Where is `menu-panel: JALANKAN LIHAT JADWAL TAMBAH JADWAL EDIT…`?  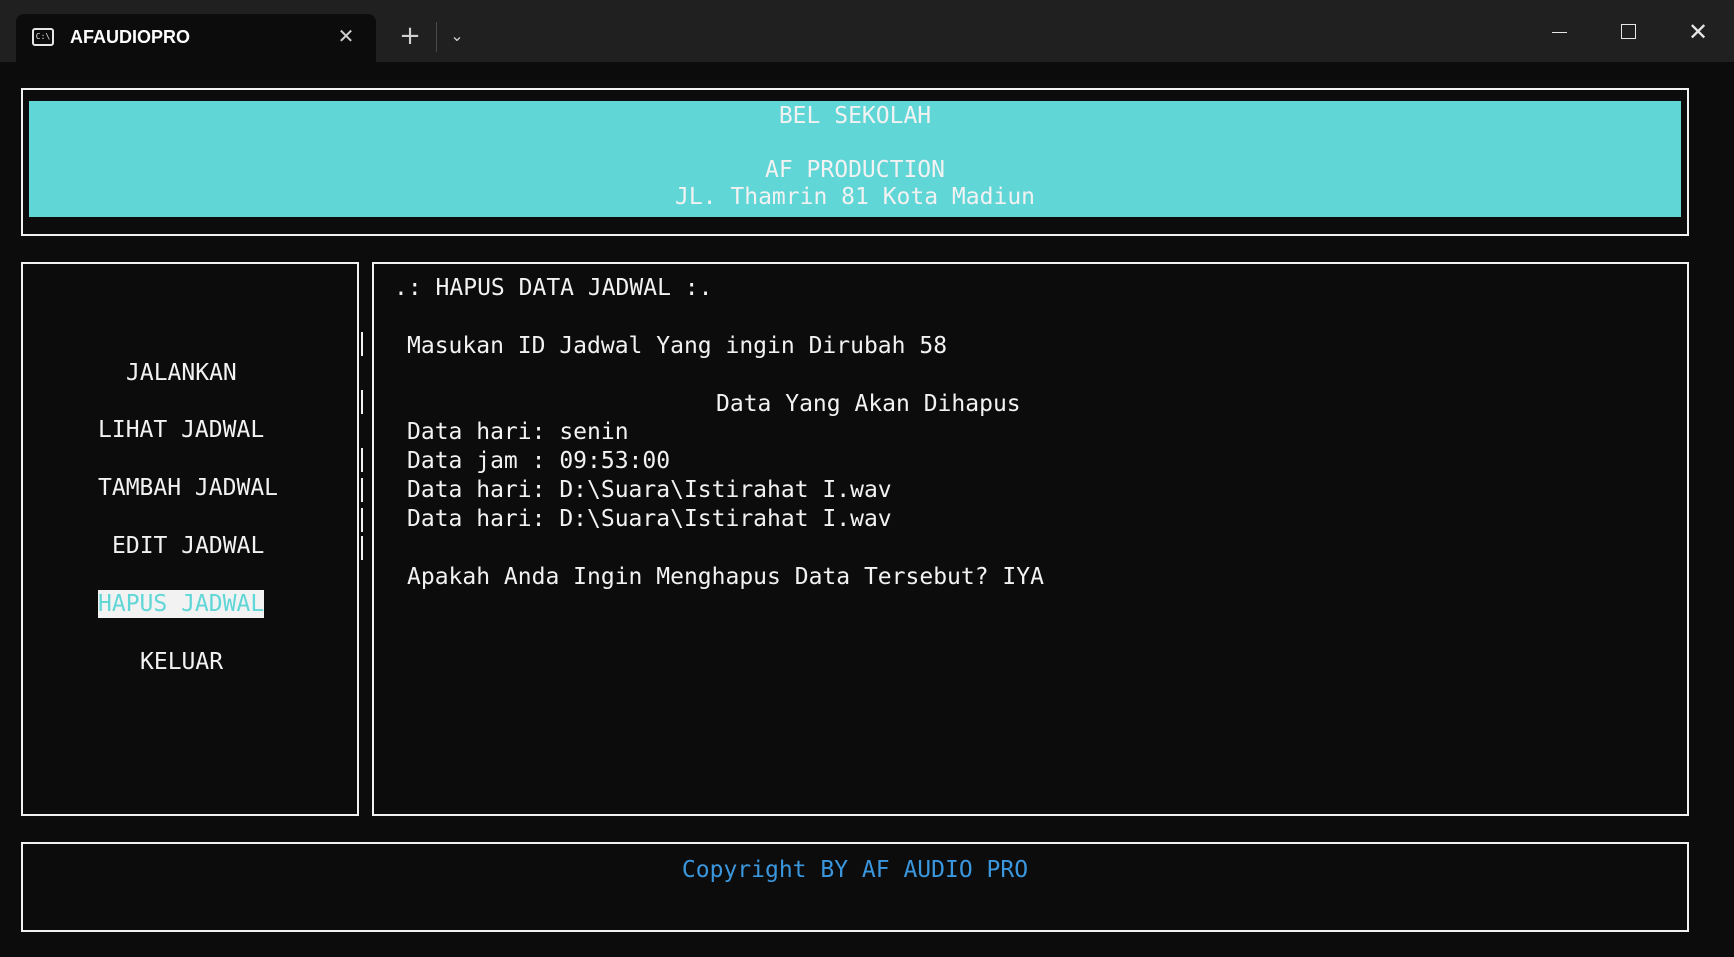
menu-panel: JALANKAN LIHAT JADWAL TAMBAH JADWAL EDIT… is located at coordinates (190, 539).